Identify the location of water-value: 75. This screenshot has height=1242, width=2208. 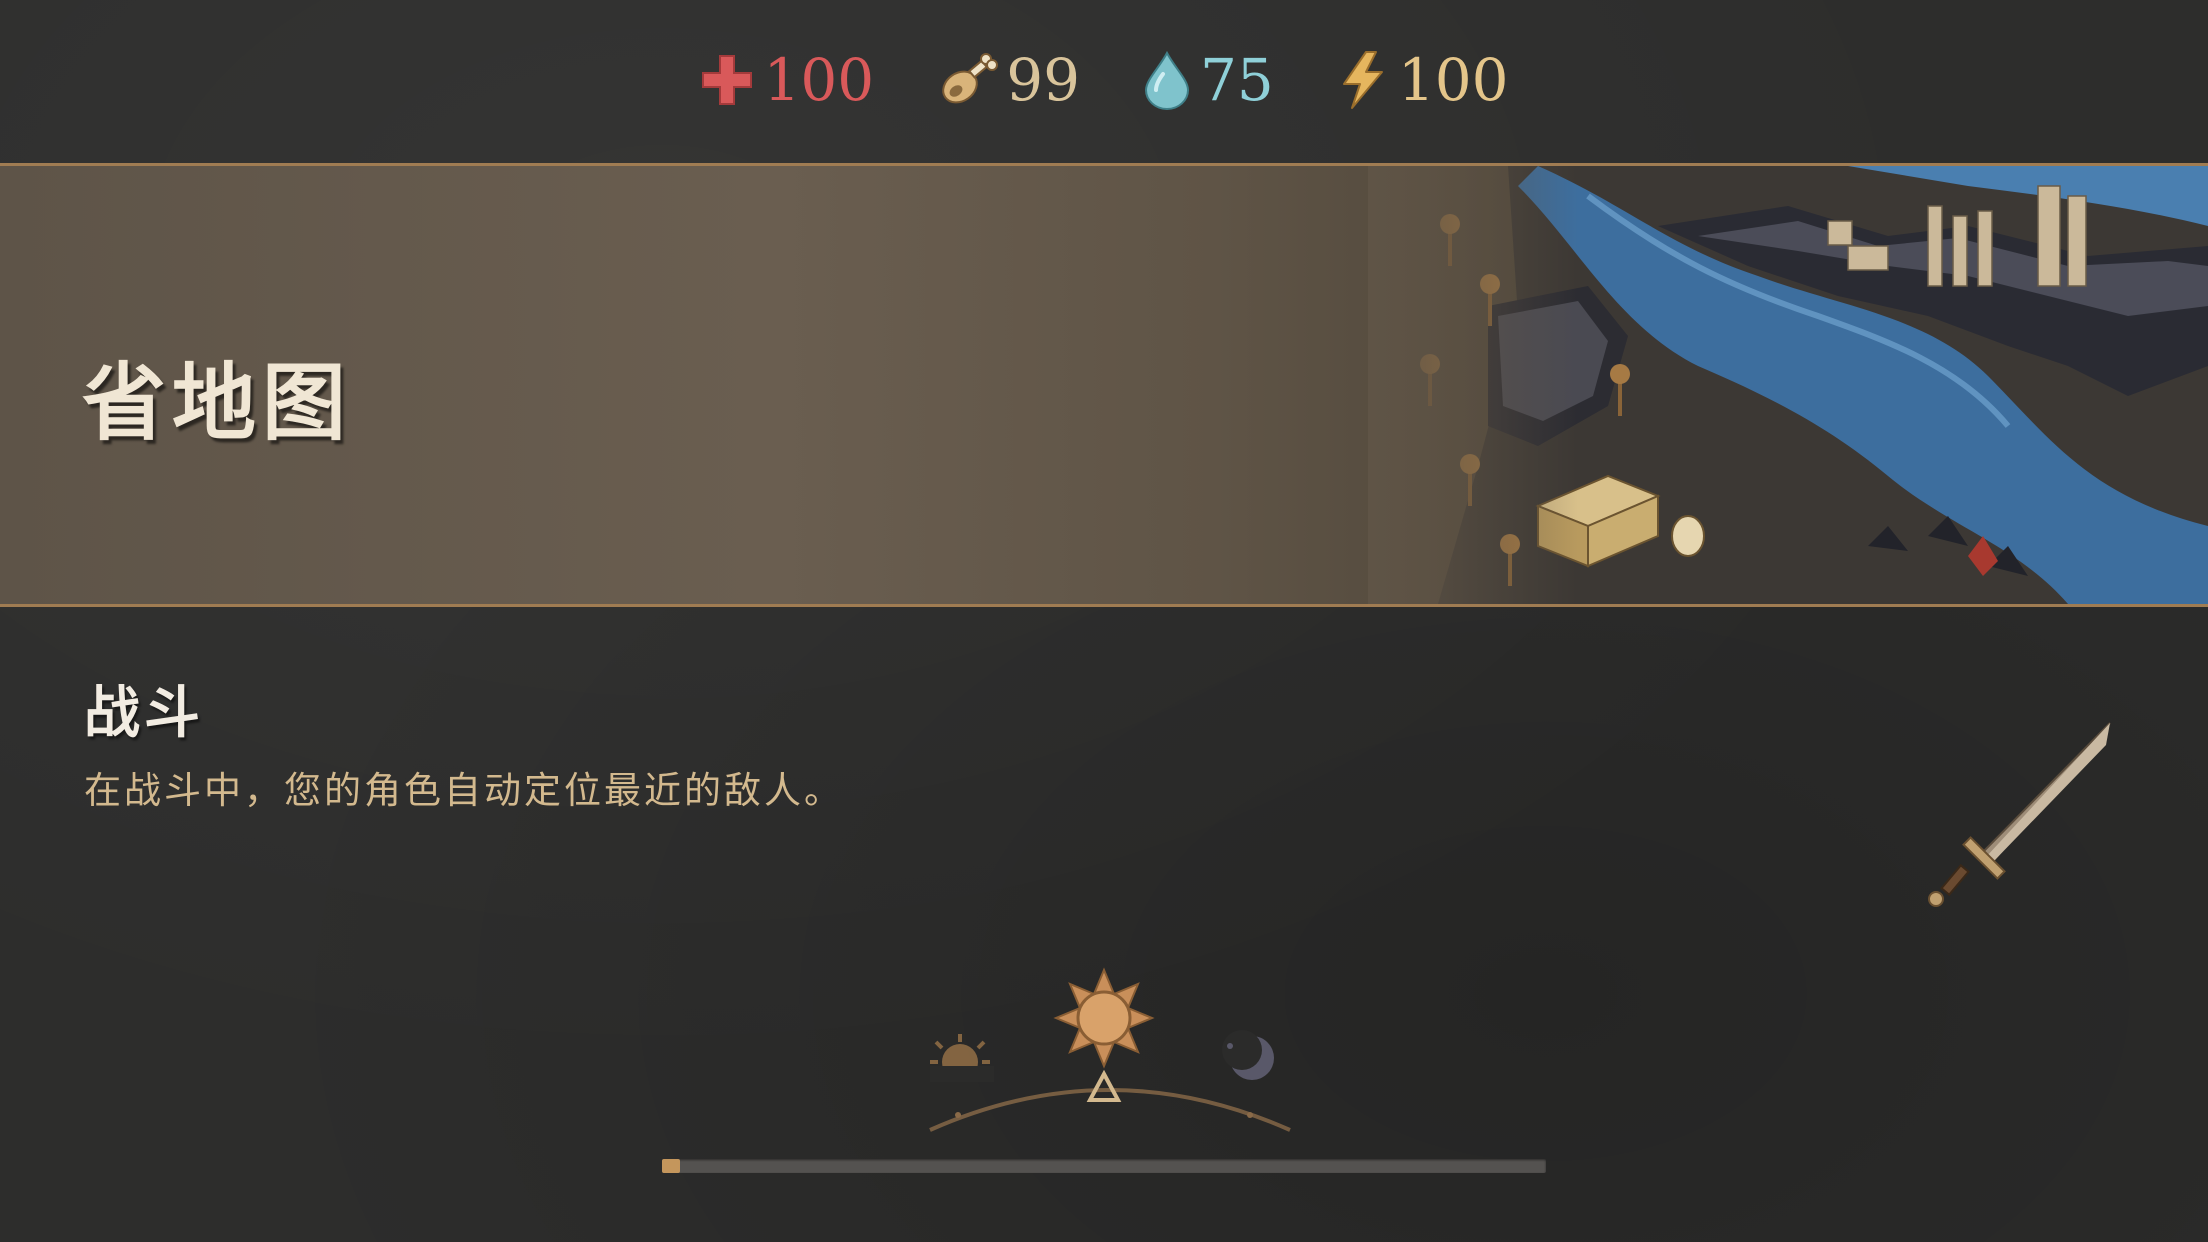
(1237, 80).